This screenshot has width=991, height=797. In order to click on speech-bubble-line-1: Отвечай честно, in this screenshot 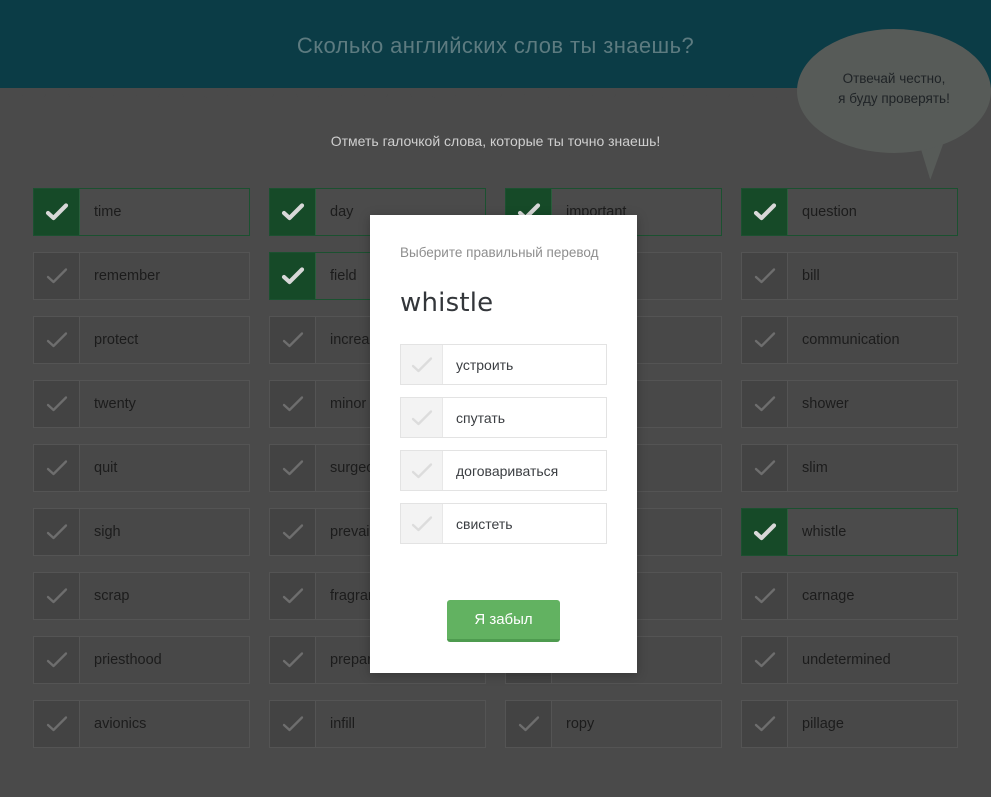, I will do `click(894, 78)`.